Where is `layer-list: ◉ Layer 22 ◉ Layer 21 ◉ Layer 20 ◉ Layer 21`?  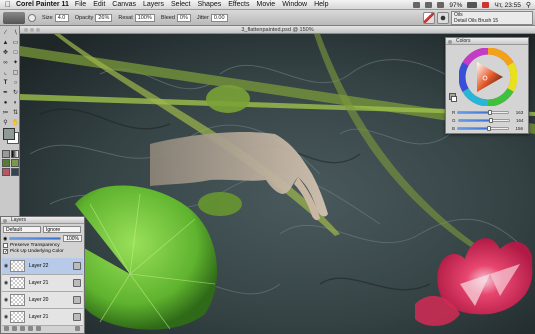 layer-list: ◉ Layer 22 ◉ Layer 21 ◉ Layer 20 ◉ Layer 21 is located at coordinates (42, 292).